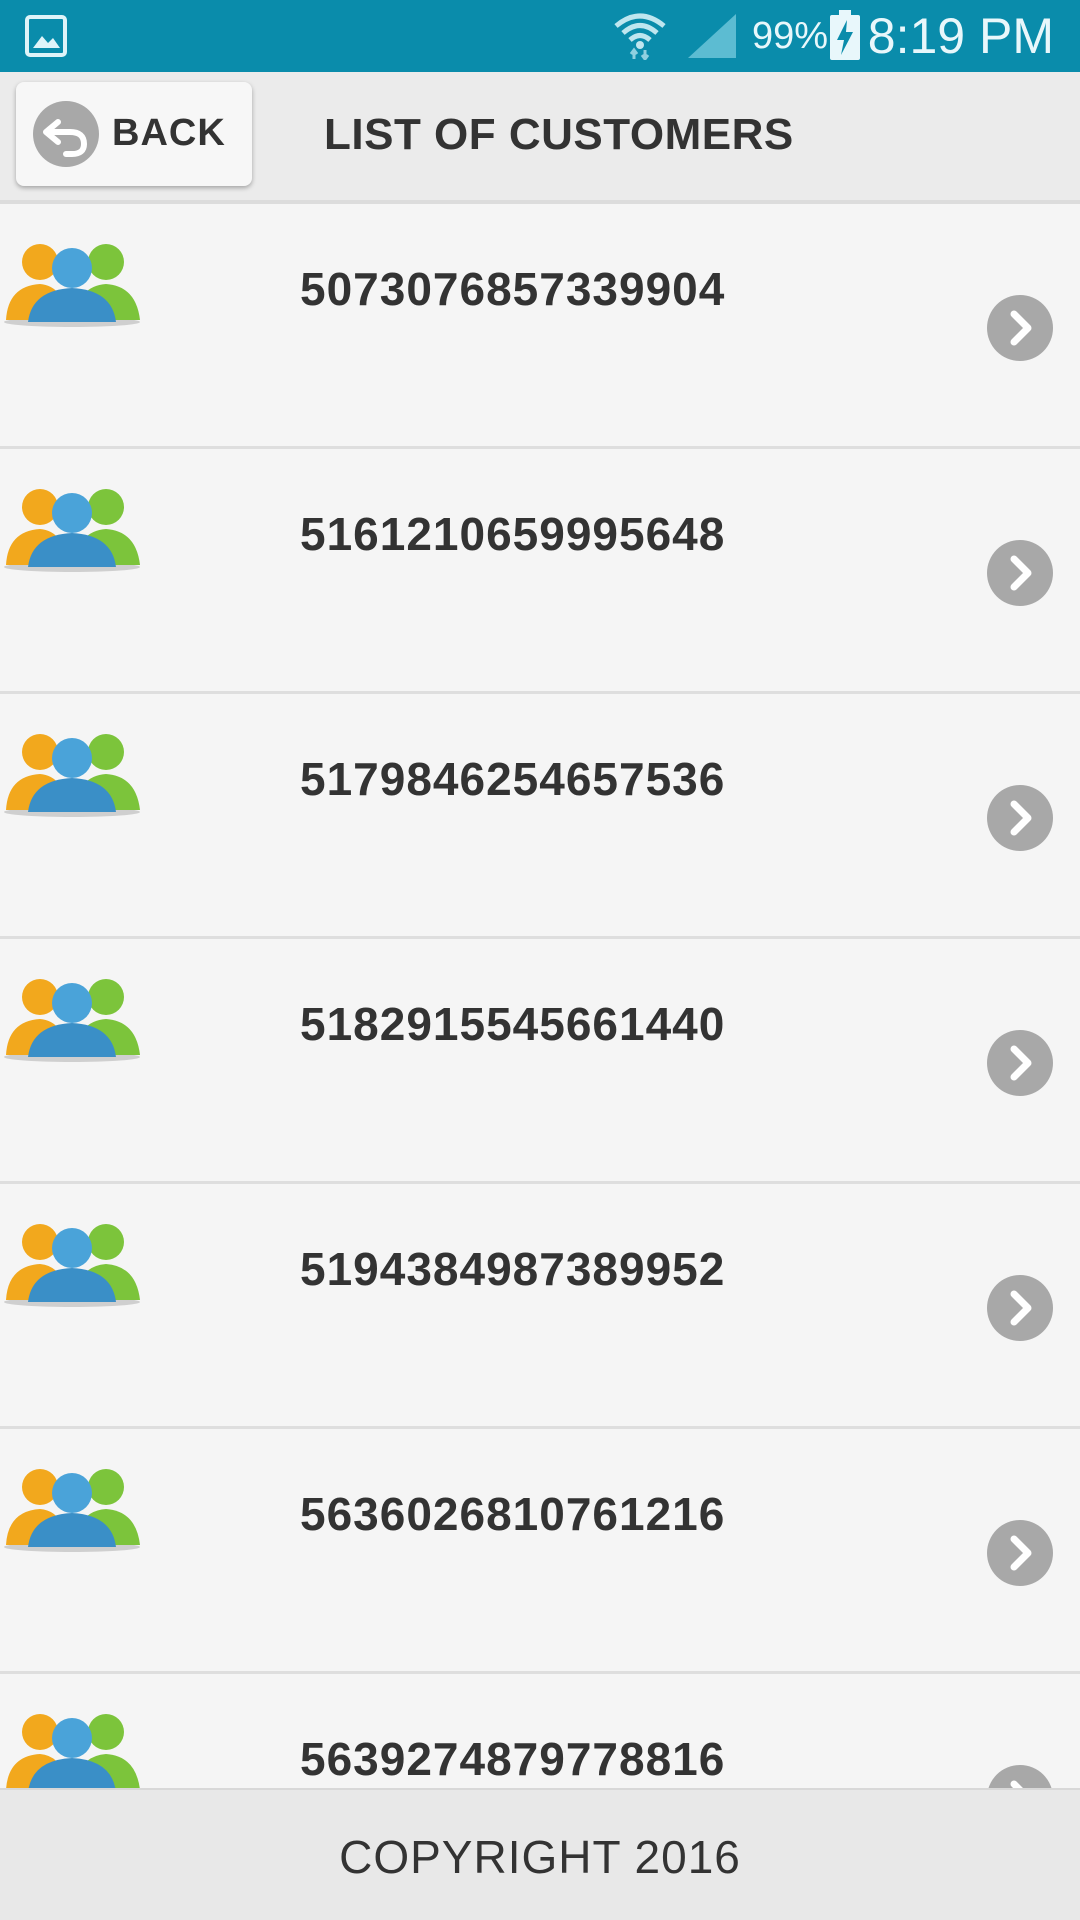 This screenshot has height=1920, width=1080. I want to click on customer-id: 5161210659995648, so click(513, 534).